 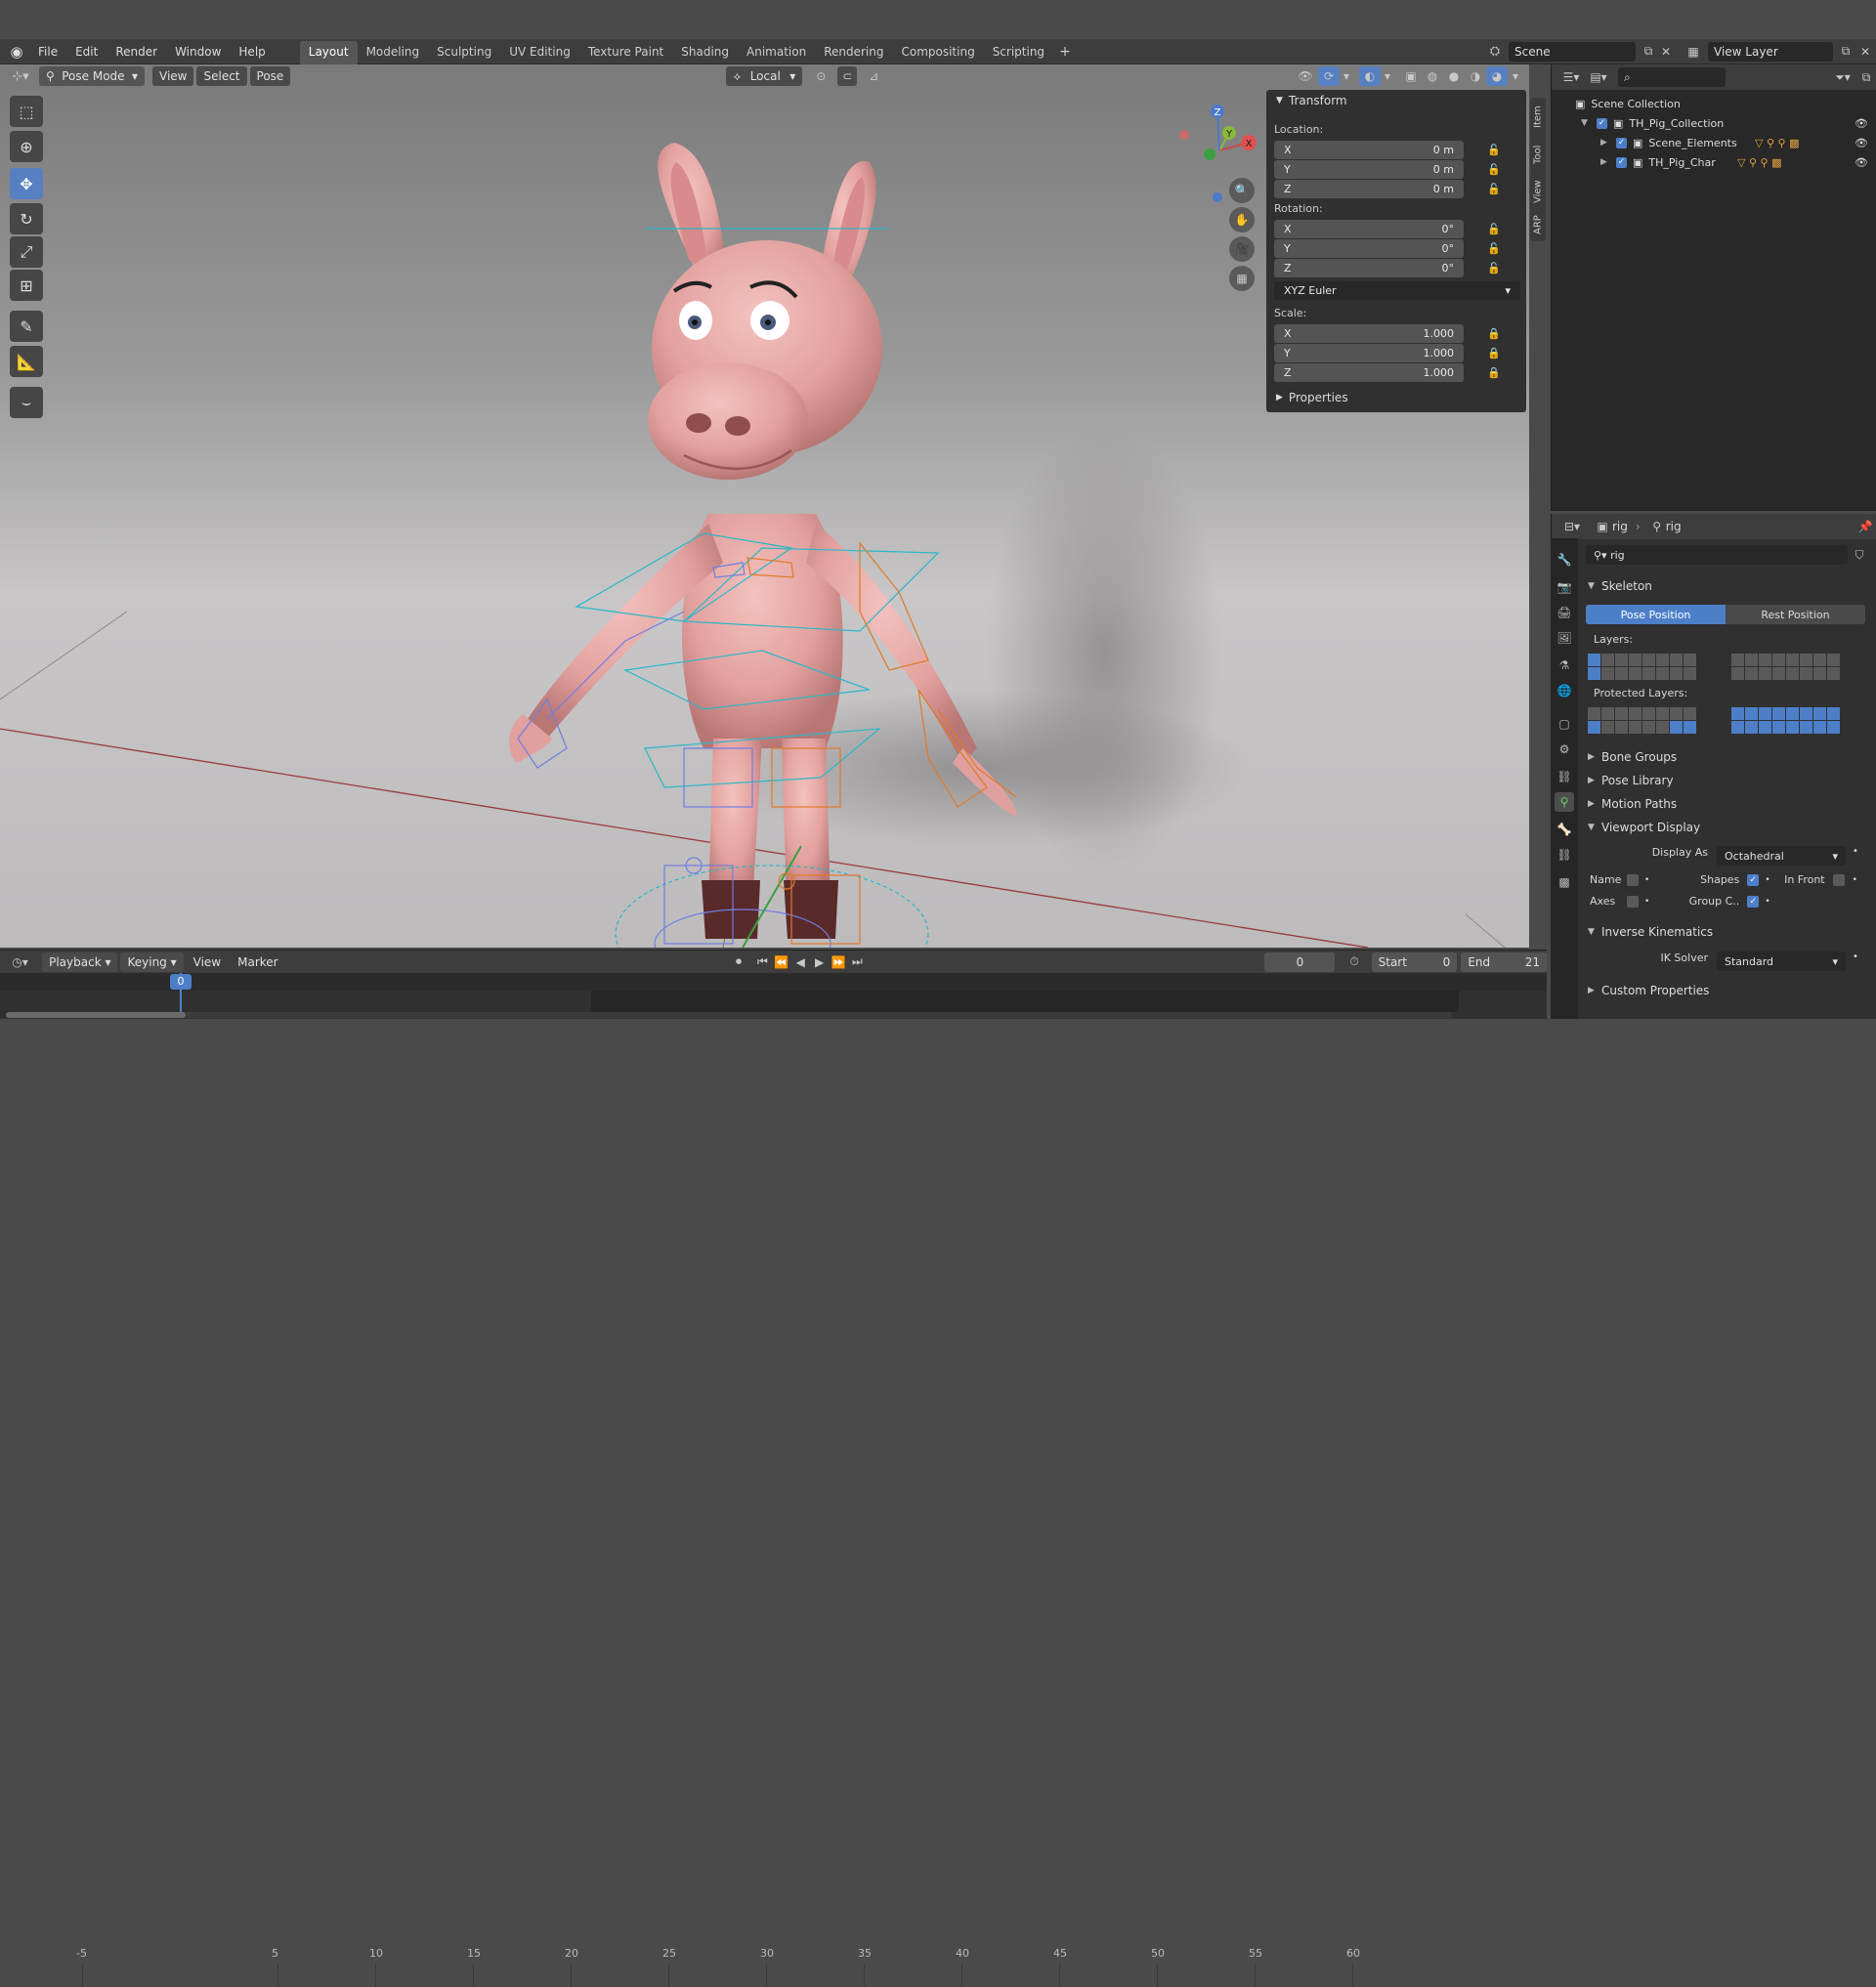 What do you see at coordinates (1714, 104) in the screenshot?
I see `outliner-row: ▣ Scene Collection` at bounding box center [1714, 104].